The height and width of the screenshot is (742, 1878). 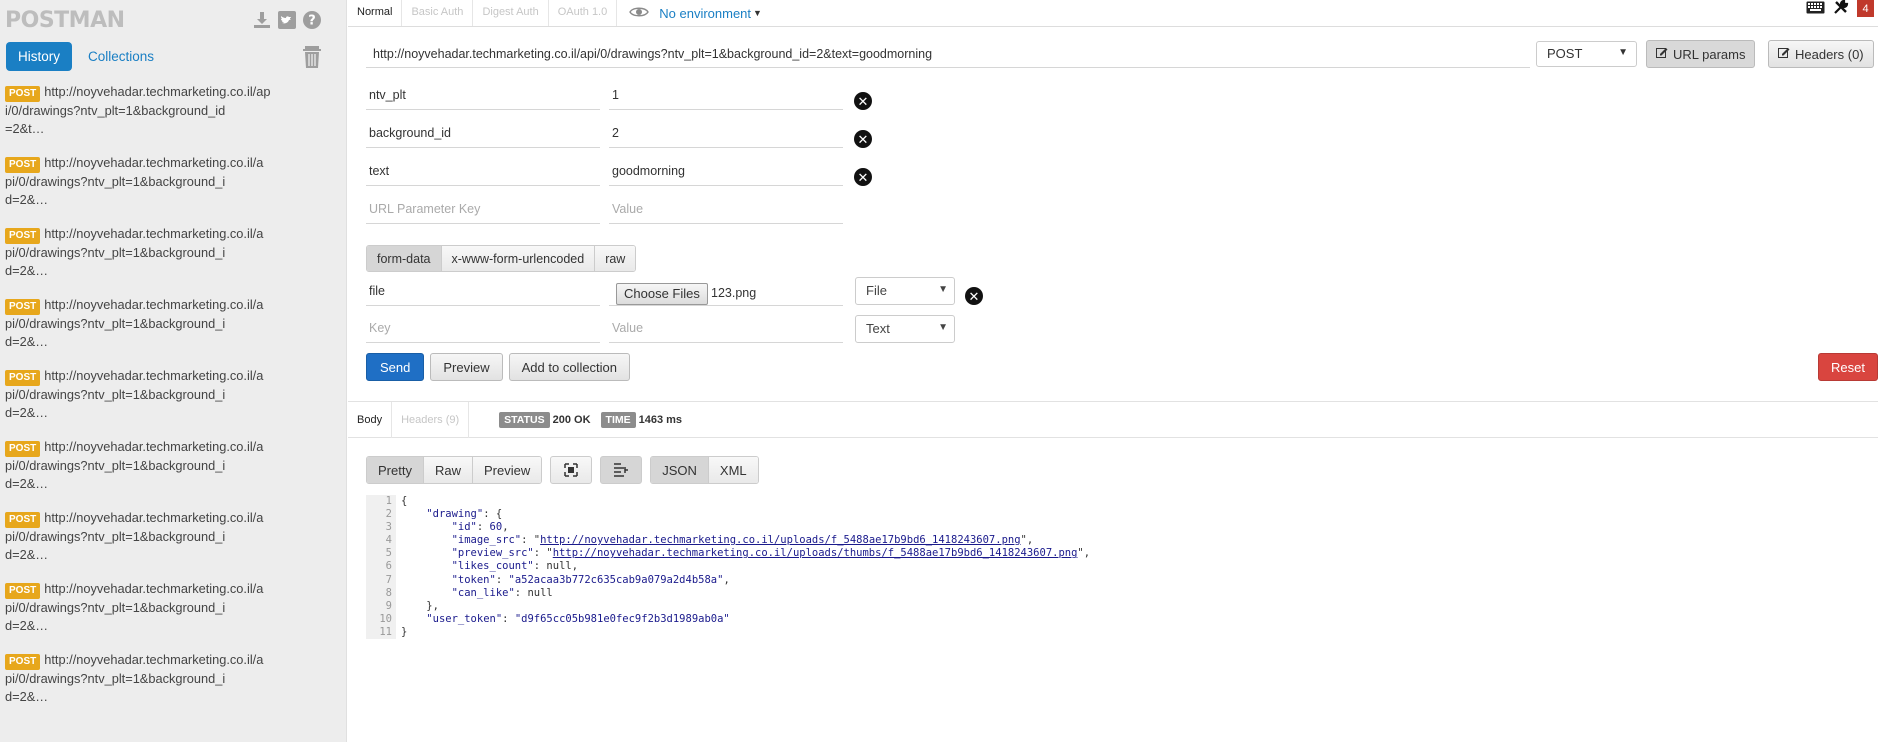 What do you see at coordinates (1565, 53) in the screenshot?
I see `method-value: POST` at bounding box center [1565, 53].